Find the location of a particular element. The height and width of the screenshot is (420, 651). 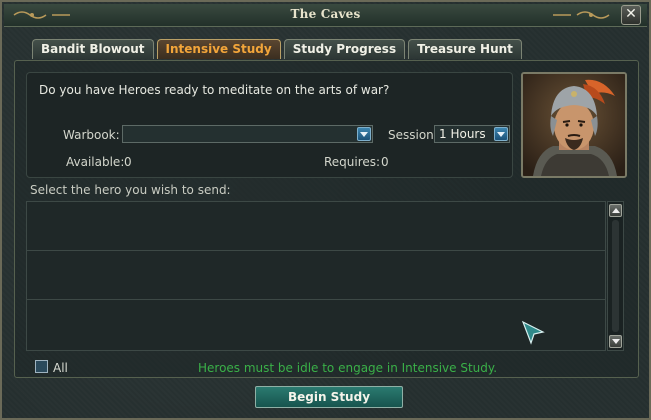

requires-label: Requires: is located at coordinates (352, 162).